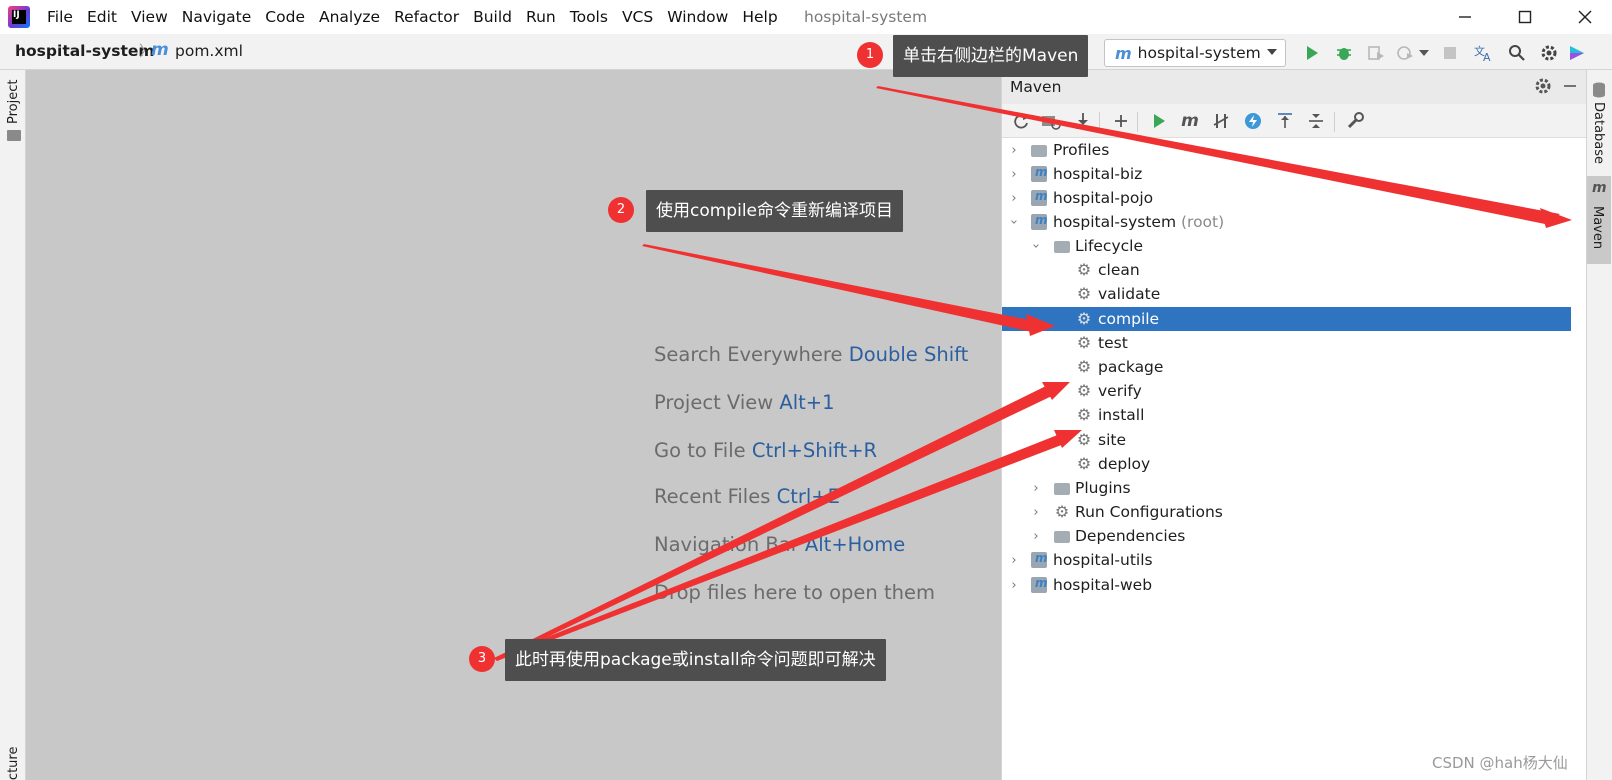 This screenshot has width=1612, height=780. I want to click on reload-button, so click(1021, 121).